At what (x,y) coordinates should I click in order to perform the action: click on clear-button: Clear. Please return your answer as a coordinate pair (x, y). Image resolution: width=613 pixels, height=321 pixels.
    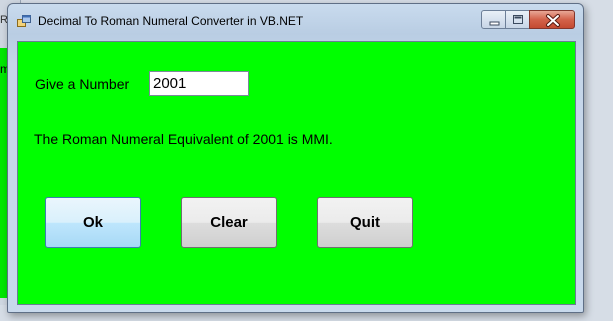
    Looking at the image, I should click on (229, 222).